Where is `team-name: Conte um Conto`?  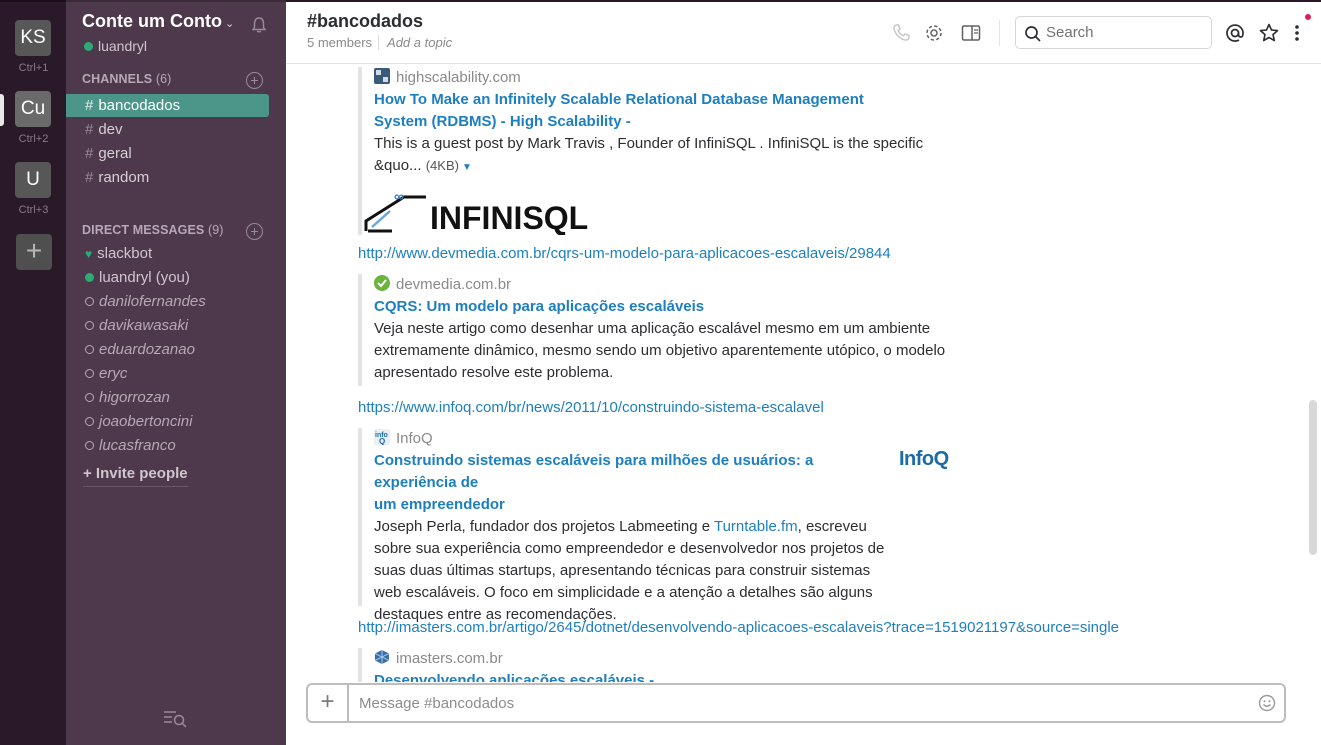
team-name: Conte um Conto is located at coordinates (152, 21).